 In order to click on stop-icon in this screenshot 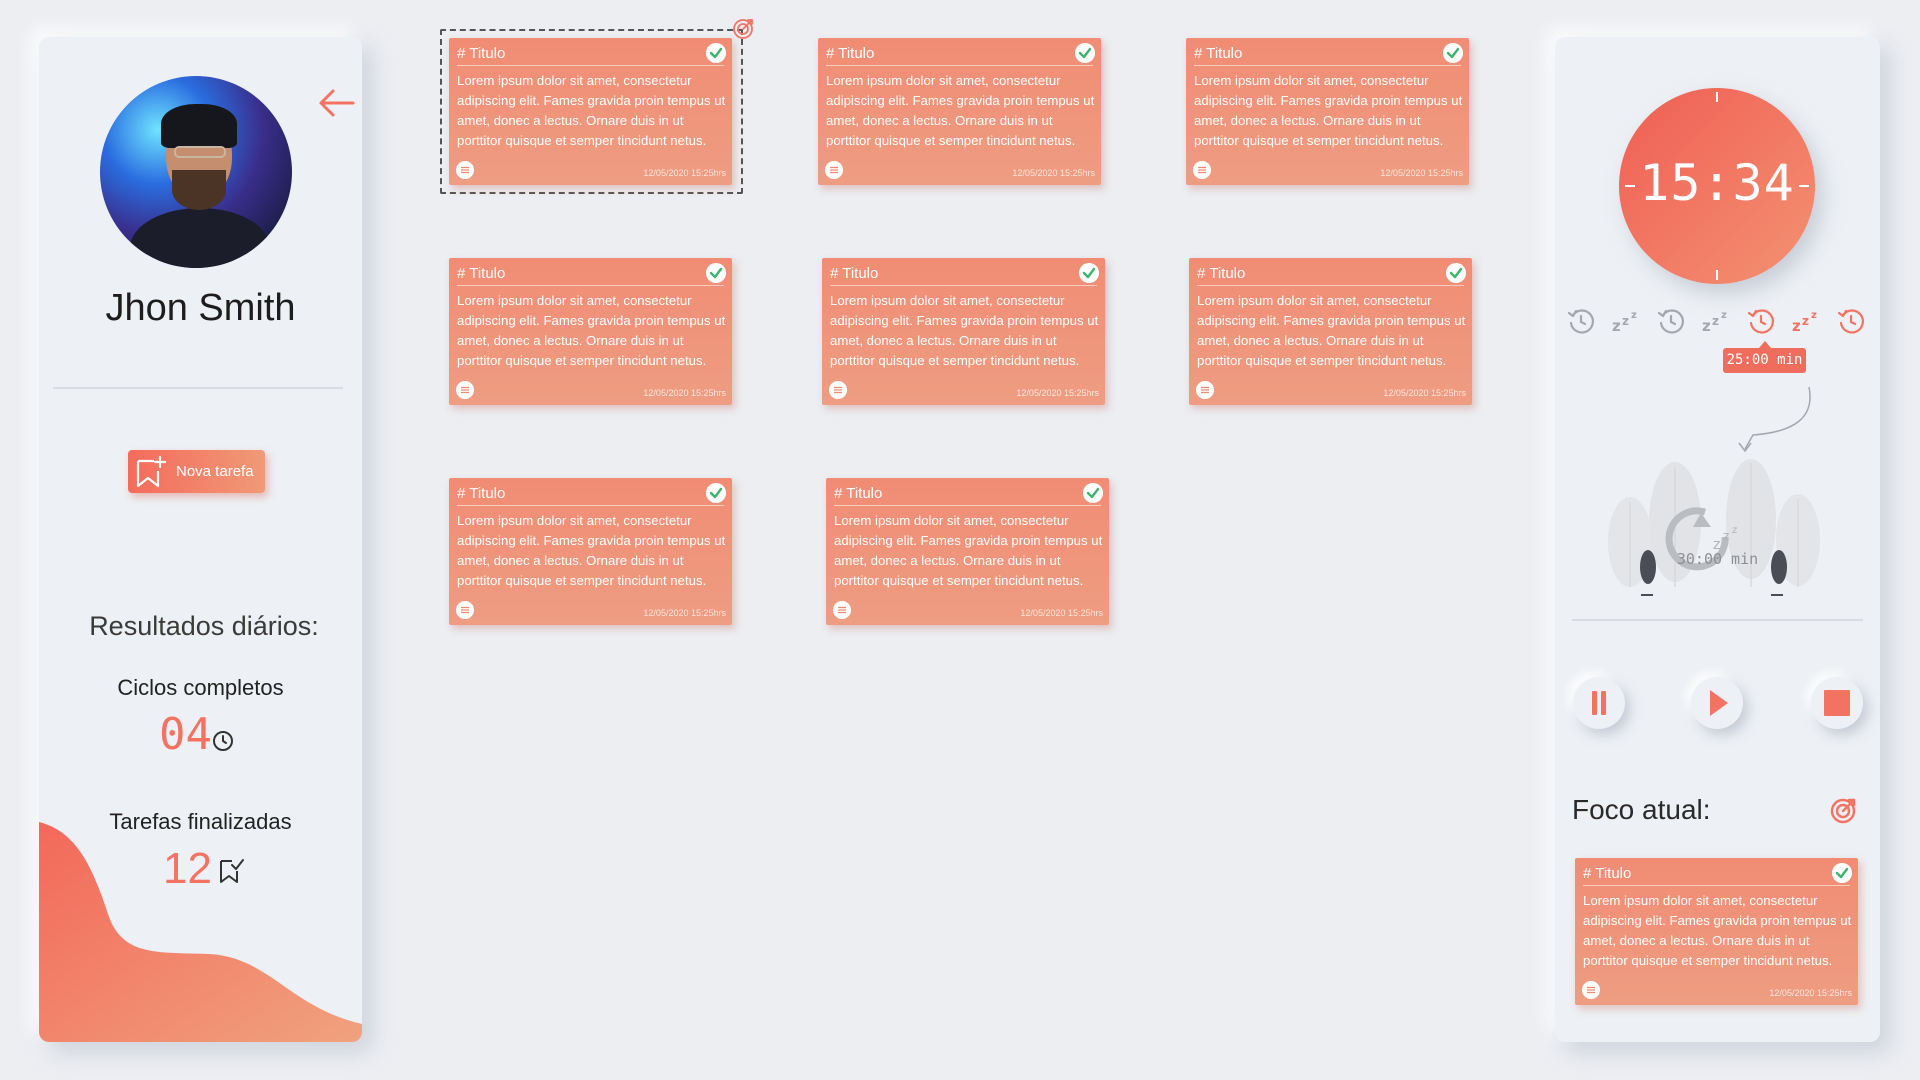, I will do `click(1837, 703)`.